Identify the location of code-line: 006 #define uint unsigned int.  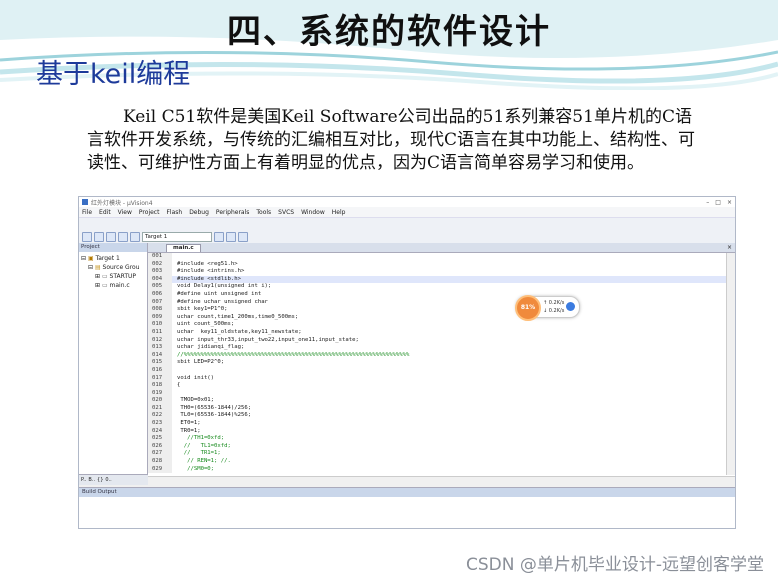
(437, 294).